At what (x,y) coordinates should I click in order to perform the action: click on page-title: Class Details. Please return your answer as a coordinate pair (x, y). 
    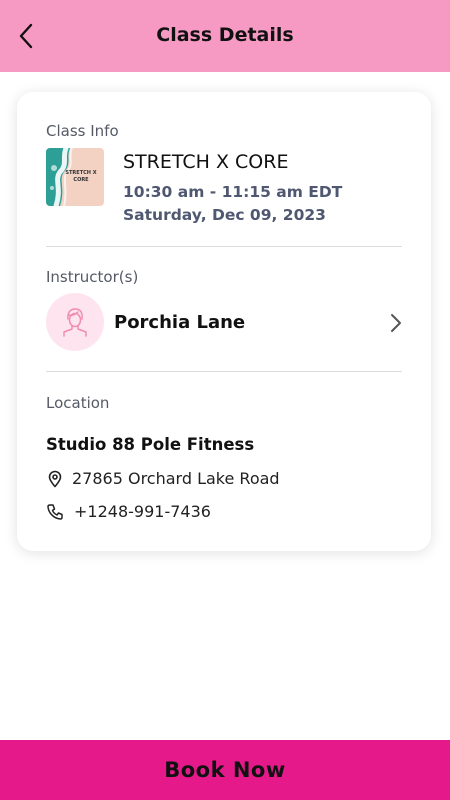
    Looking at the image, I should click on (225, 35).